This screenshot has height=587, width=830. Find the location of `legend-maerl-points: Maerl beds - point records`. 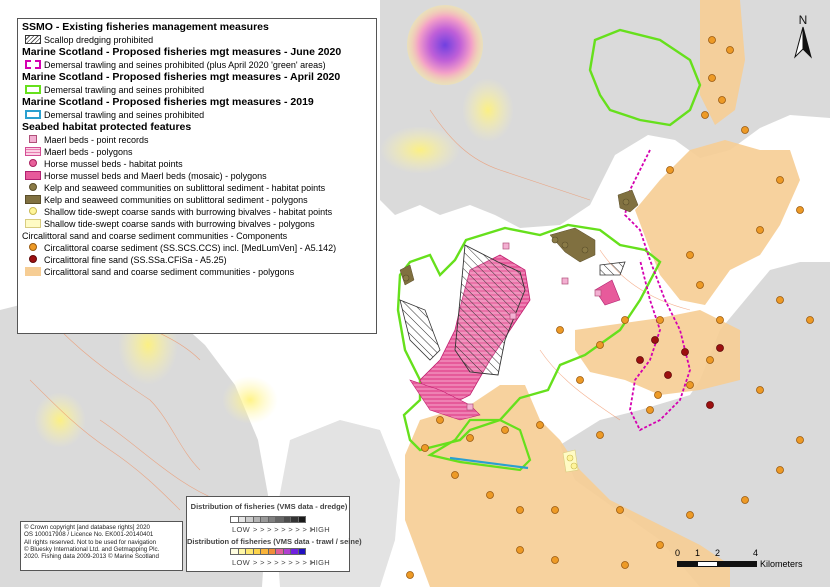

legend-maerl-points: Maerl beds - point records is located at coordinates (197, 140).